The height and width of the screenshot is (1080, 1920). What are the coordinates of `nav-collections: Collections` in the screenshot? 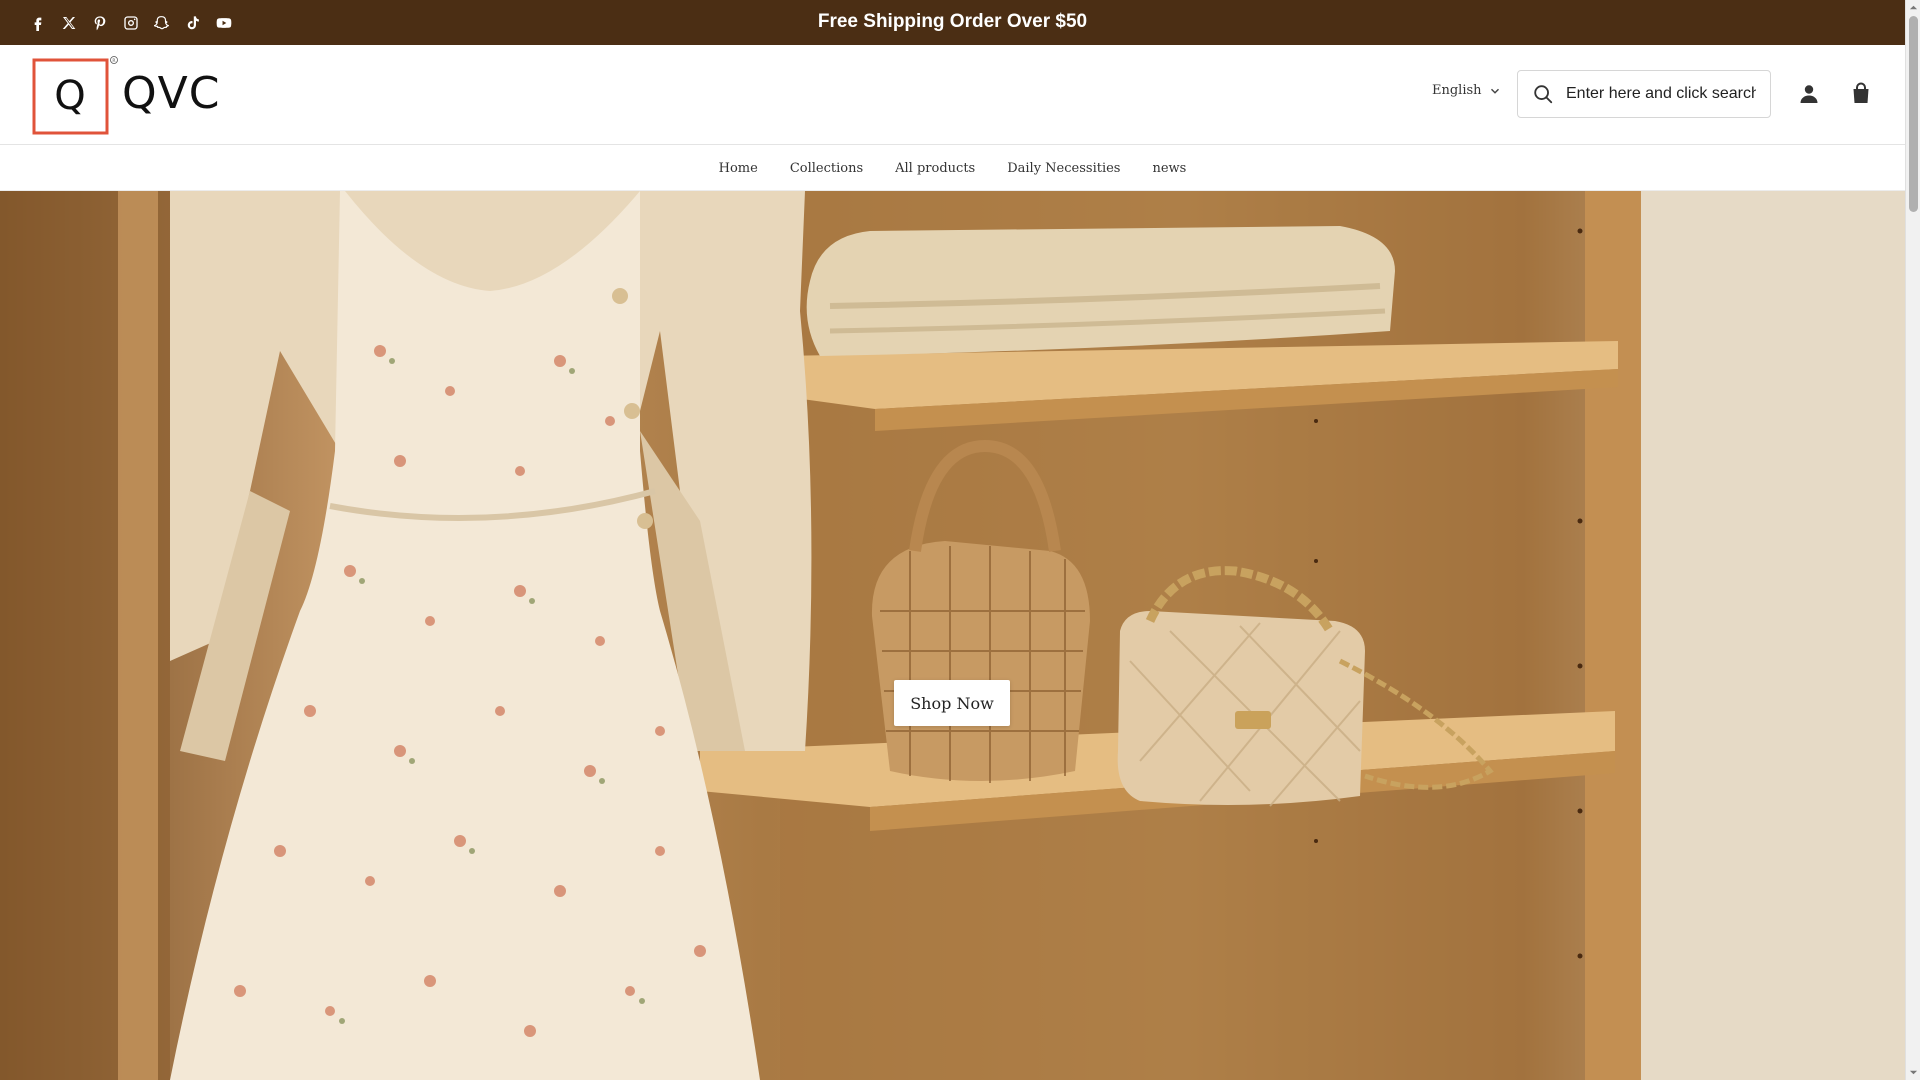 It's located at (826, 168).